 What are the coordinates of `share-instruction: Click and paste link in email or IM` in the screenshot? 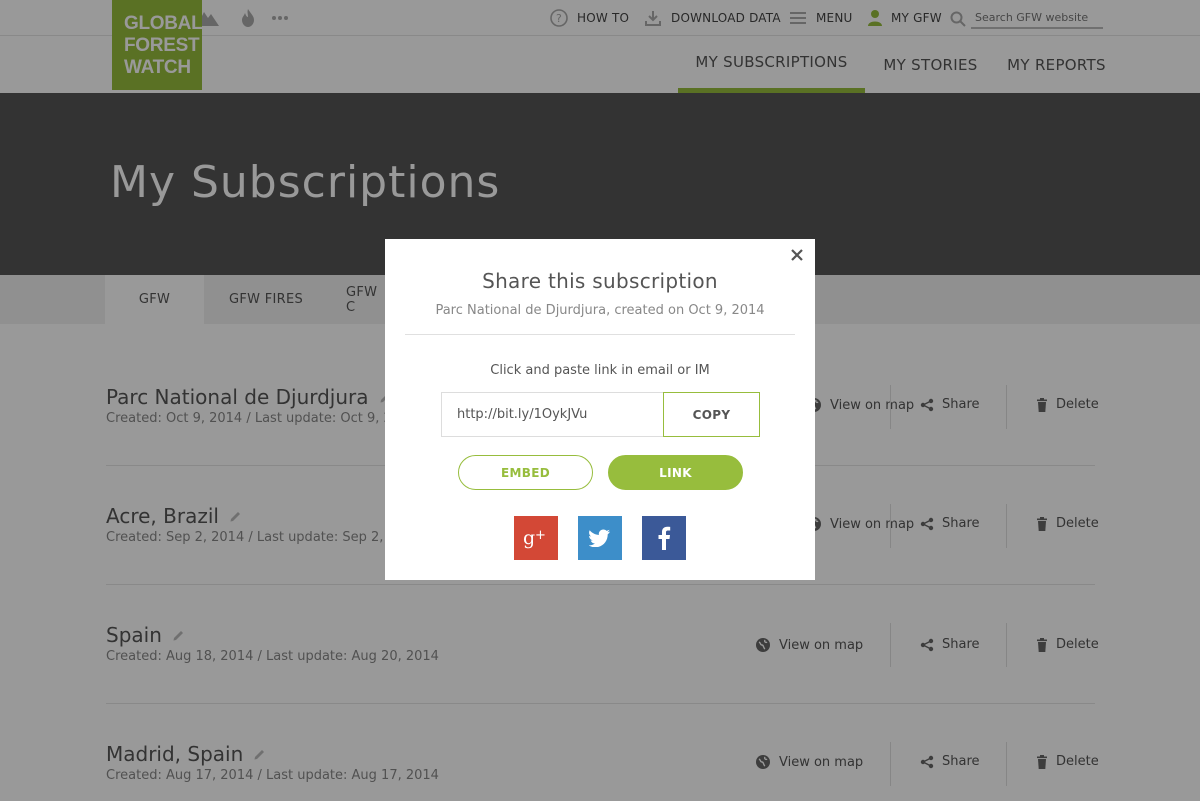 It's located at (600, 370).